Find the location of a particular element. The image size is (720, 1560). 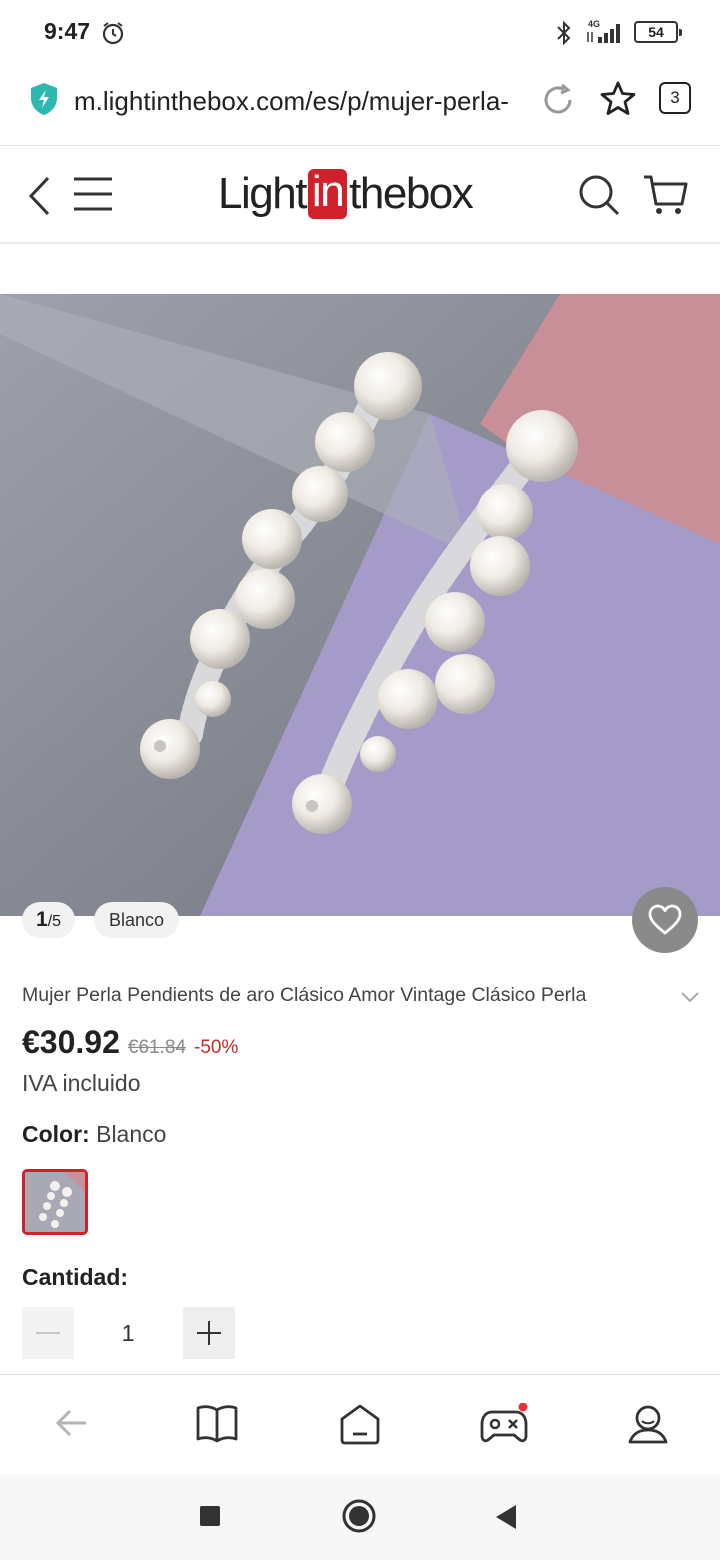

image-current-index: 1 is located at coordinates (42, 919).